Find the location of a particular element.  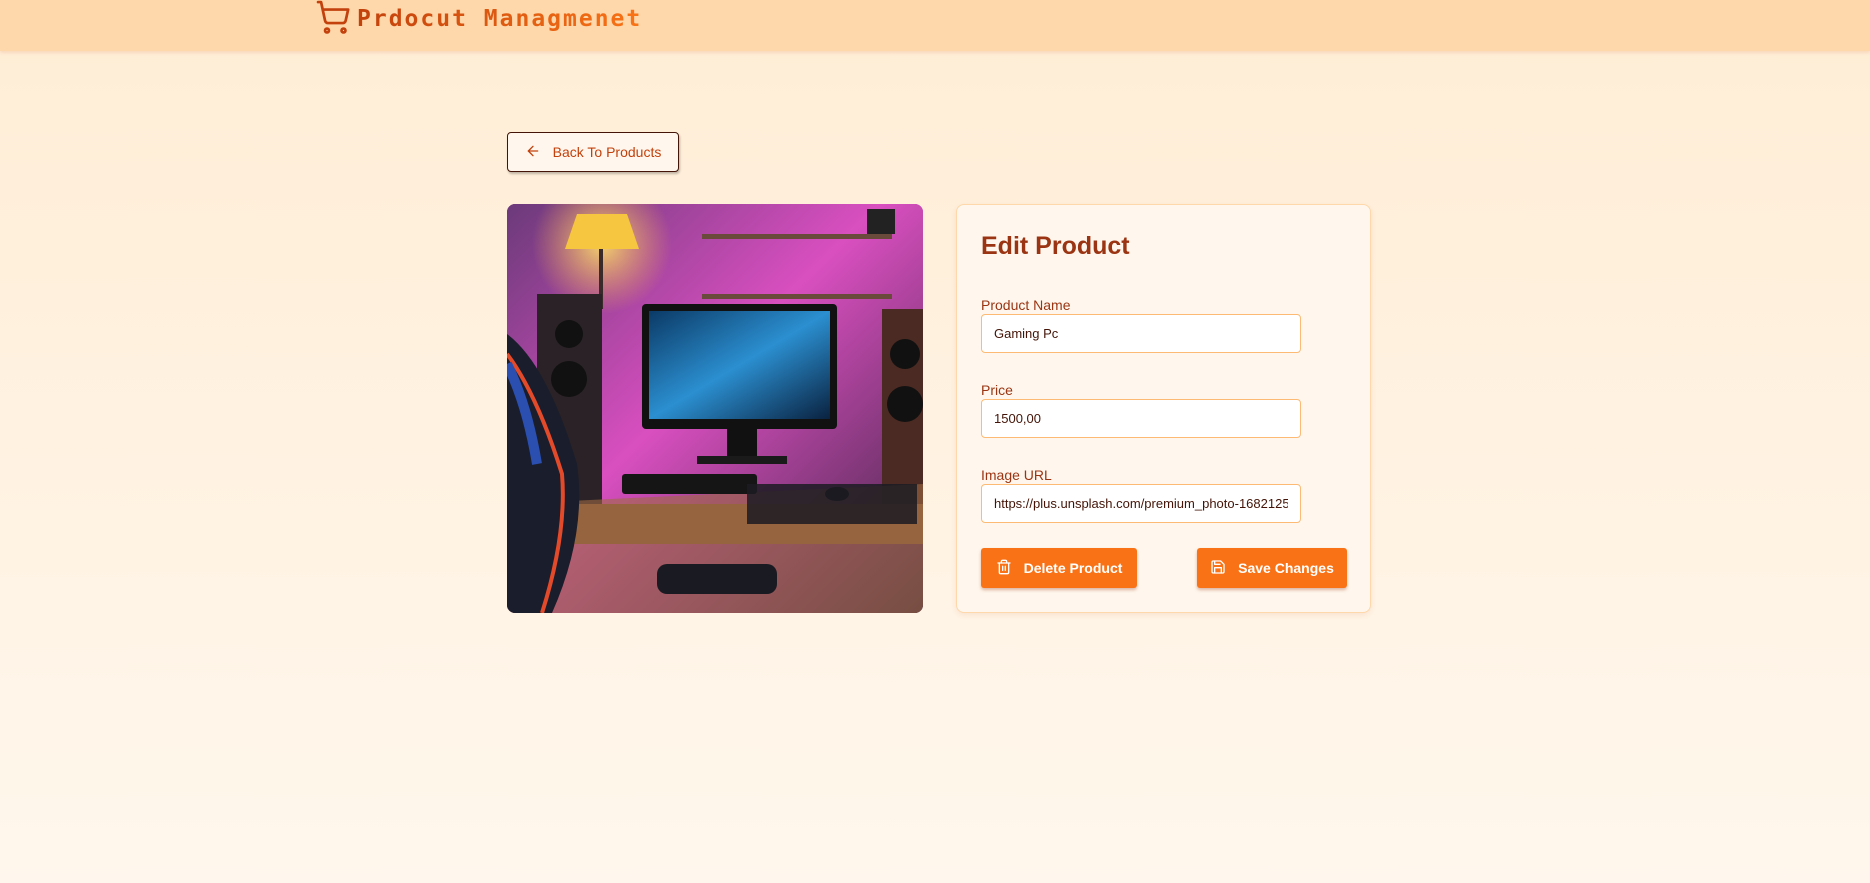

save-changes-button: Save Changes is located at coordinates (1272, 568).